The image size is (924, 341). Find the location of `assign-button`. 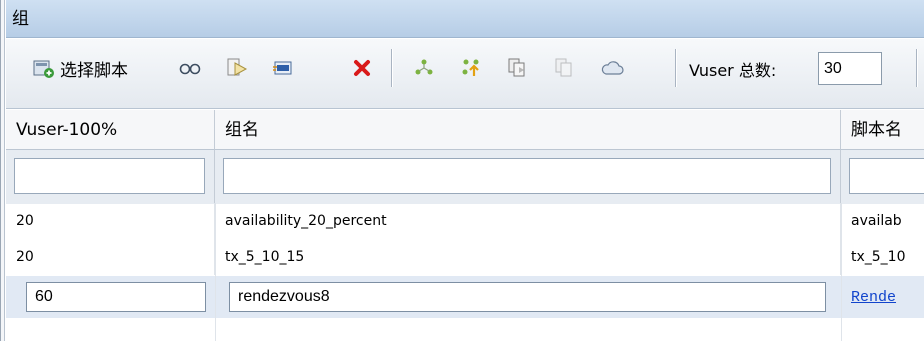

assign-button is located at coordinates (424, 68).